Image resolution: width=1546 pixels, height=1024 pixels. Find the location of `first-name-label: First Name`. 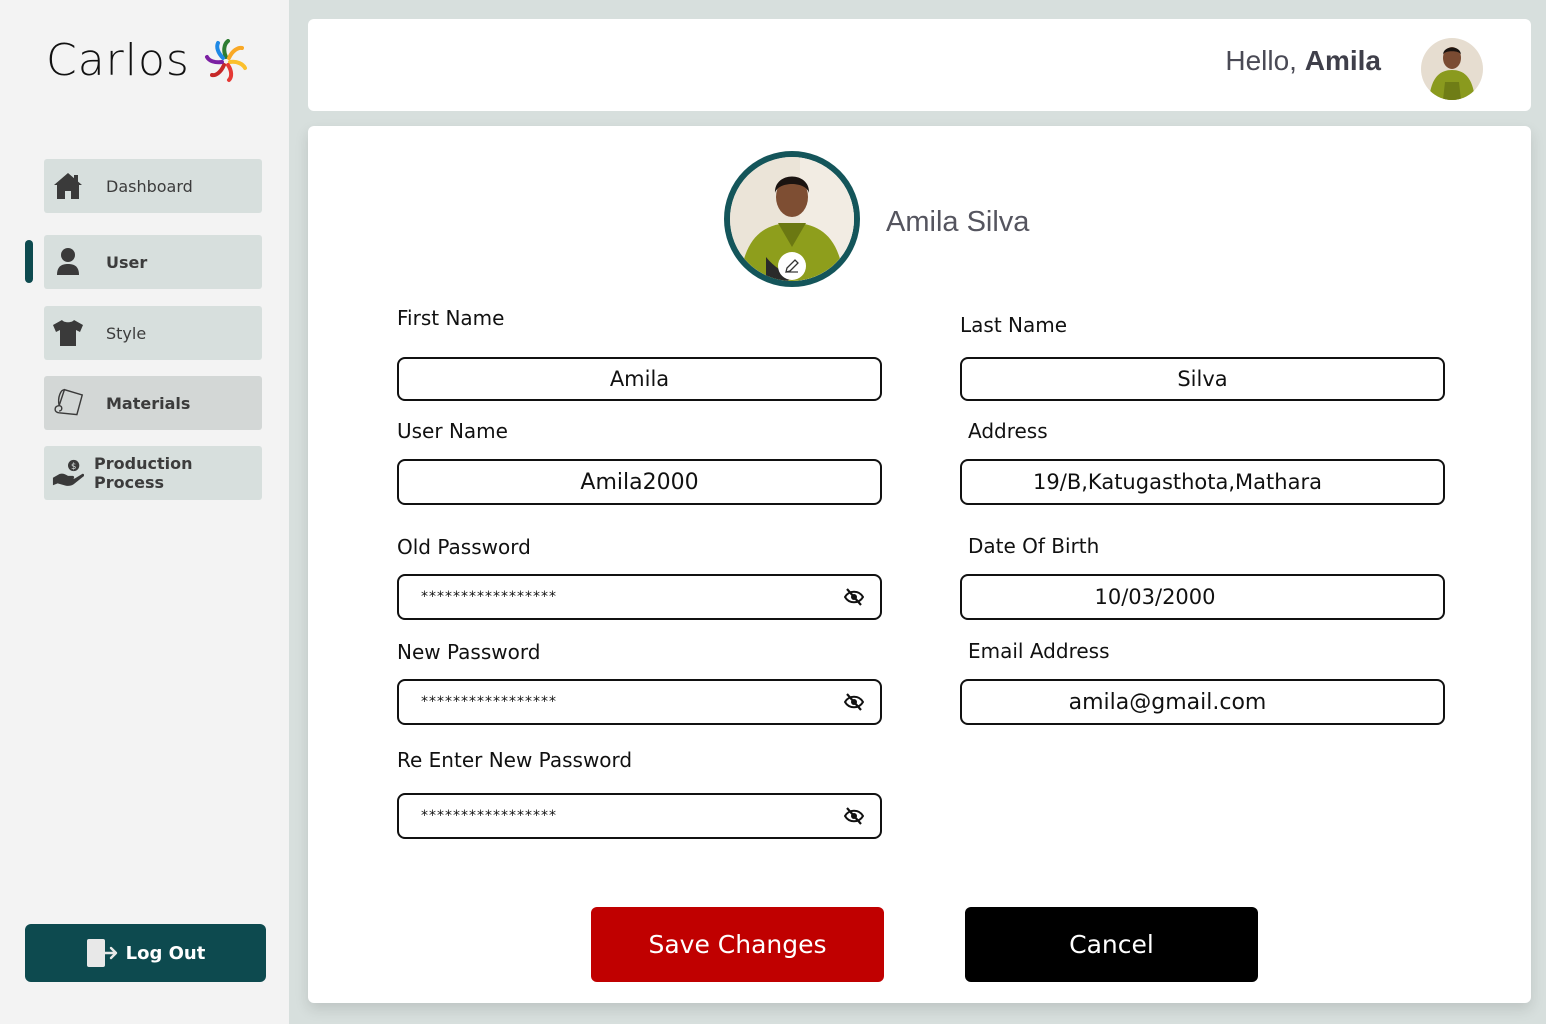

first-name-label: First Name is located at coordinates (451, 318).